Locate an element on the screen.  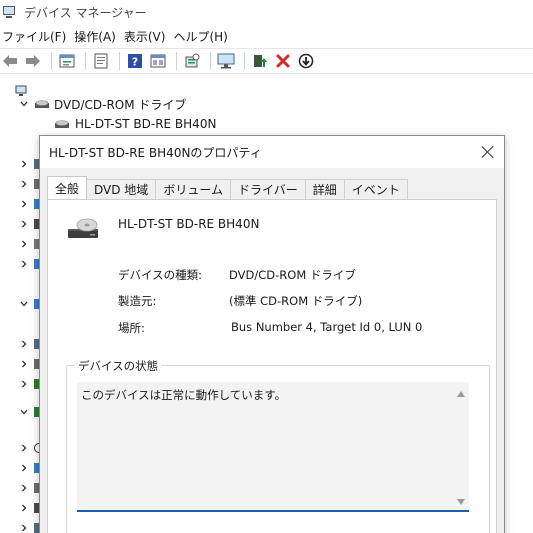
location-value: Bus Number 4, Target Id 0, LUN 0 is located at coordinates (327, 327).